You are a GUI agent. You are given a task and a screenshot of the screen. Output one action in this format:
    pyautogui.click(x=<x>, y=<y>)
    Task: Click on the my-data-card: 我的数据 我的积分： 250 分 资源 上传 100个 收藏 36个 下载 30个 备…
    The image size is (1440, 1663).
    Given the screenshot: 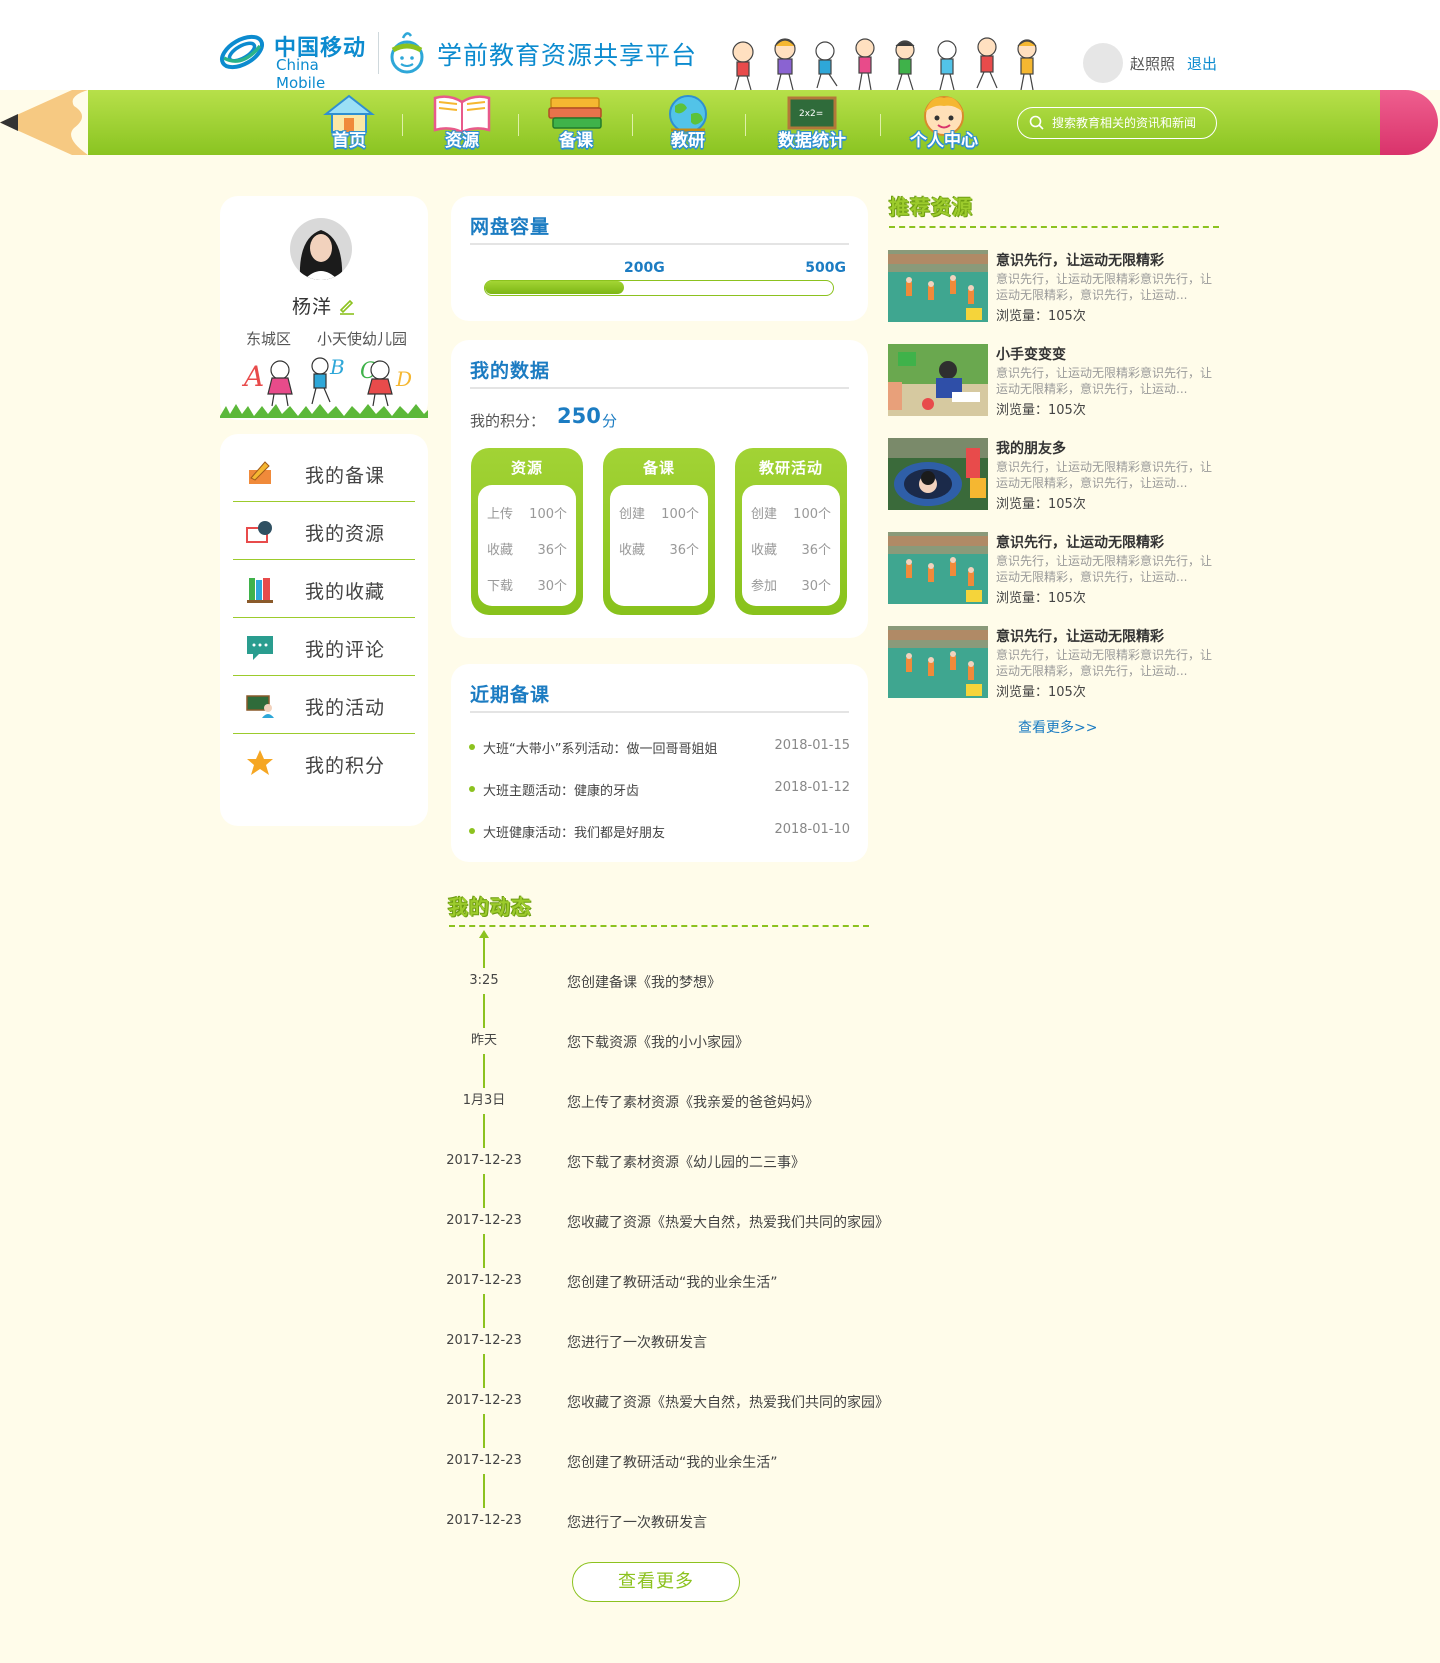 What is the action you would take?
    pyautogui.click(x=659, y=489)
    